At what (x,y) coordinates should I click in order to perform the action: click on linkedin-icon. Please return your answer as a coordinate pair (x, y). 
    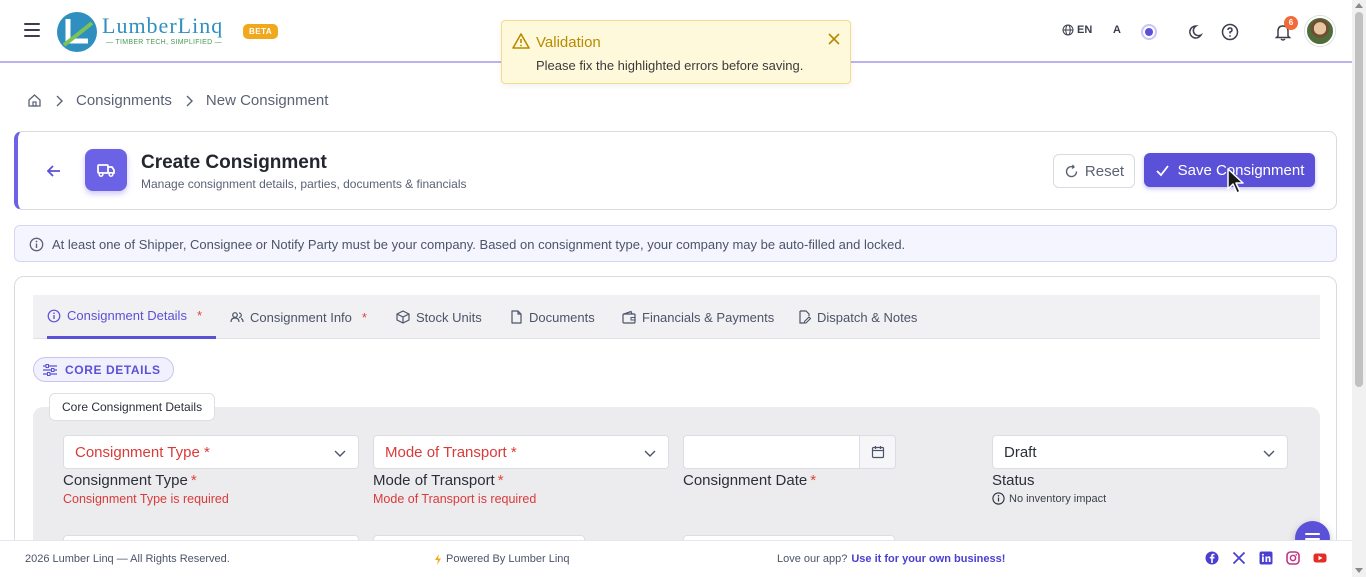
    Looking at the image, I should click on (1266, 558).